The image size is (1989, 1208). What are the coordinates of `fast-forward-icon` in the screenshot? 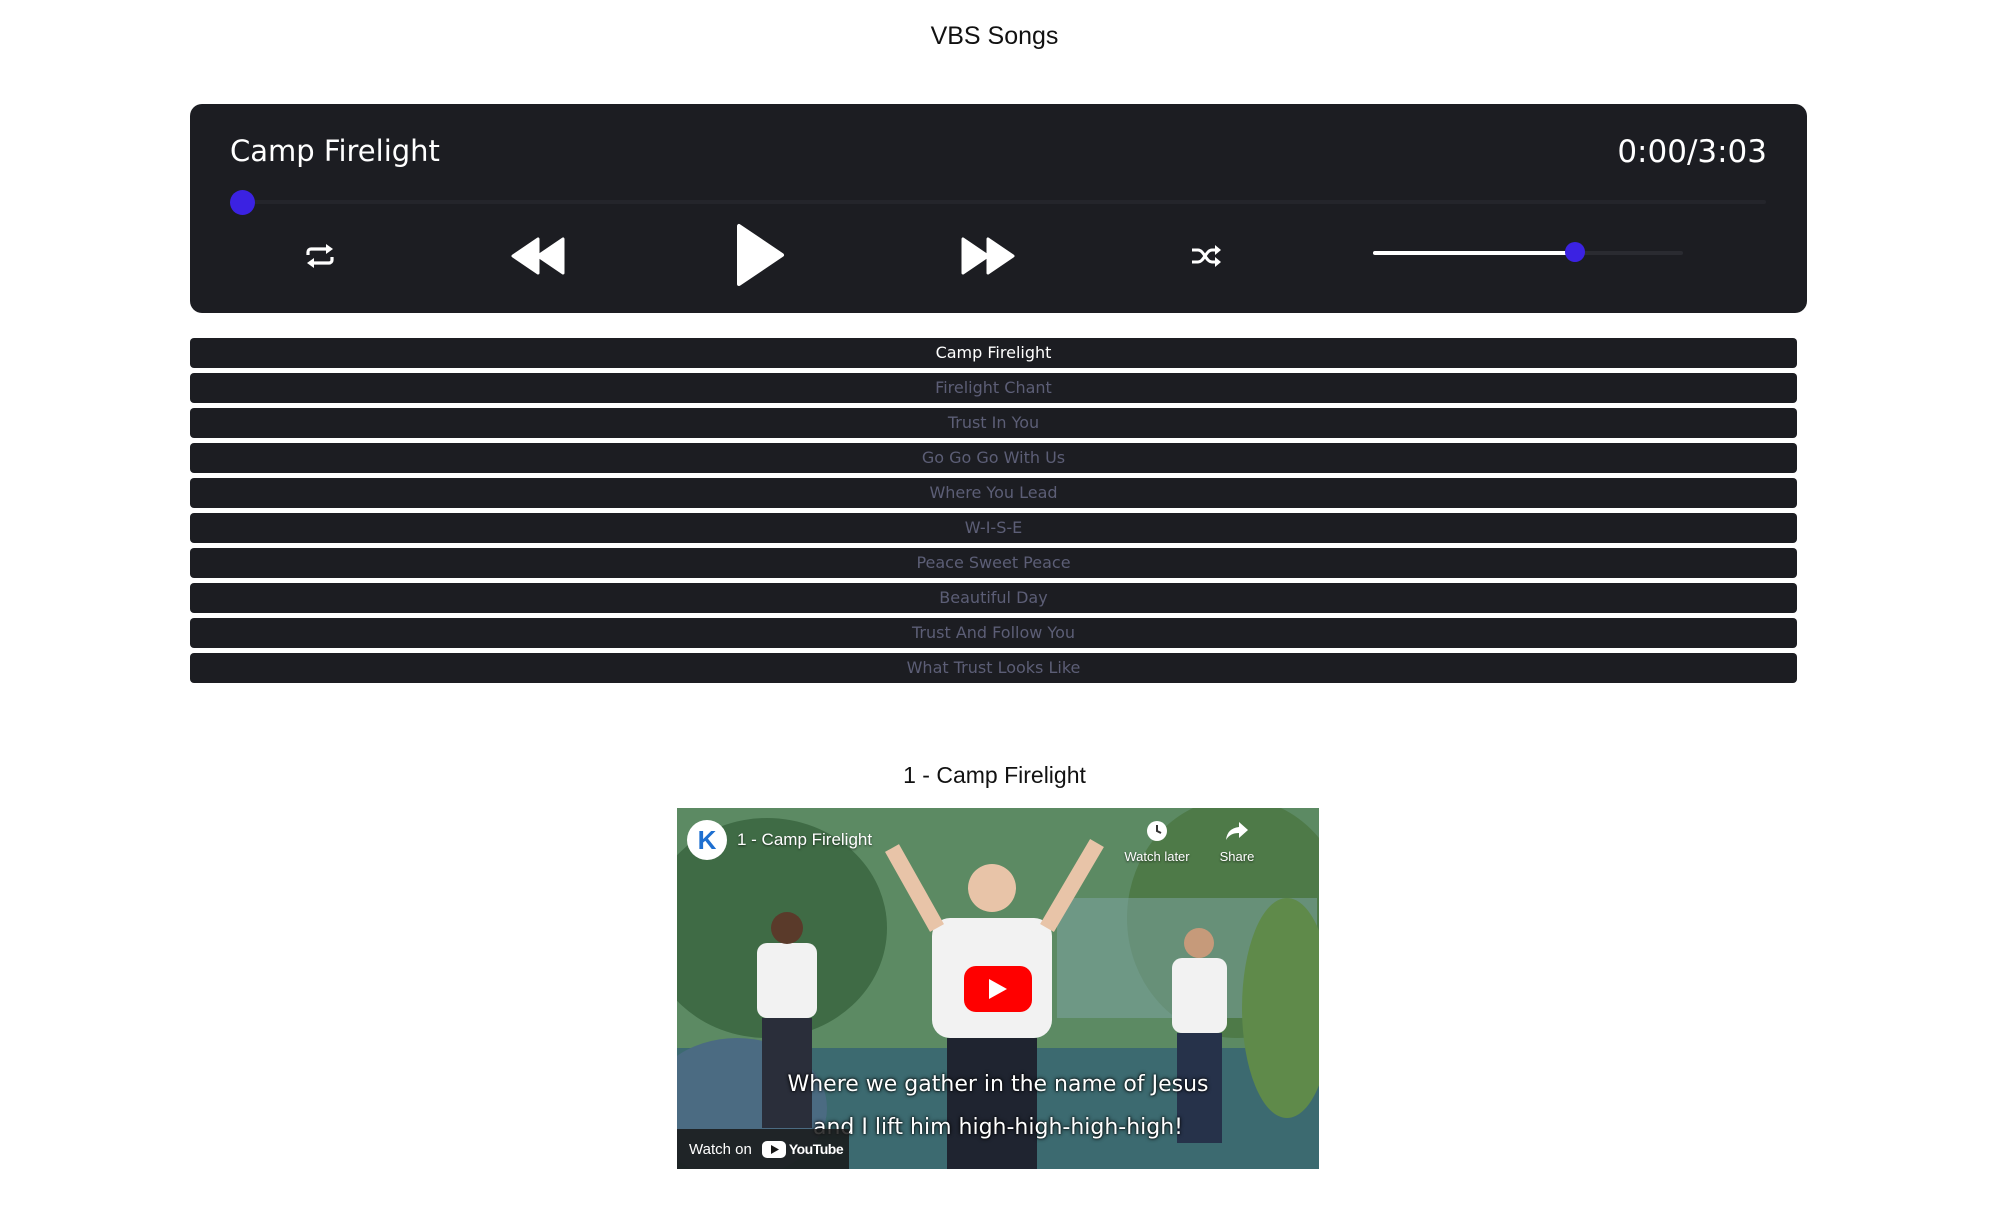 It's located at (988, 256).